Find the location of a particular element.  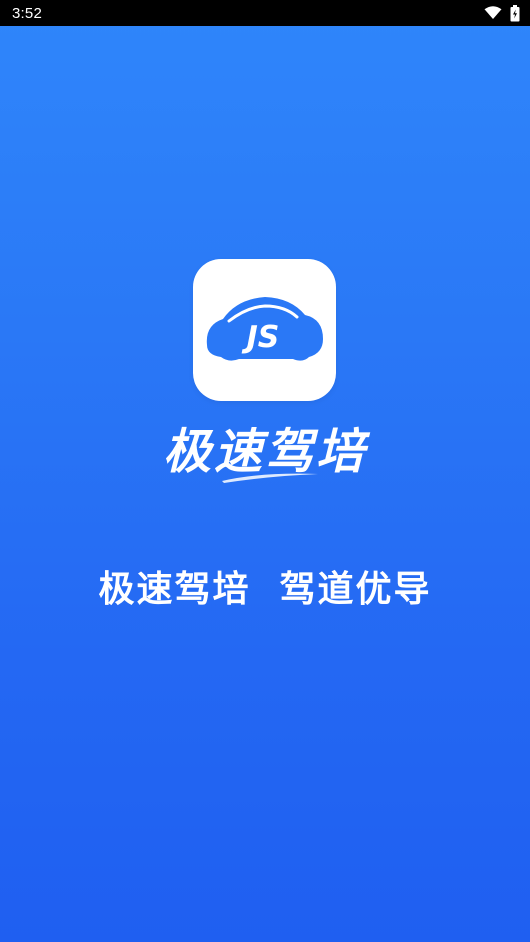

app-logo: JS is located at coordinates (264, 330).